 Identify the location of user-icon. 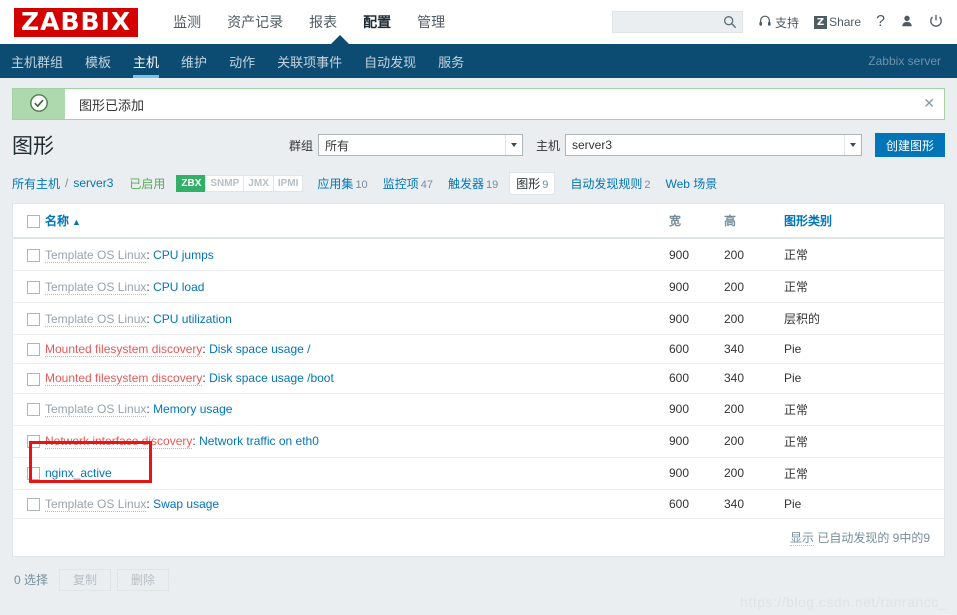
(907, 22).